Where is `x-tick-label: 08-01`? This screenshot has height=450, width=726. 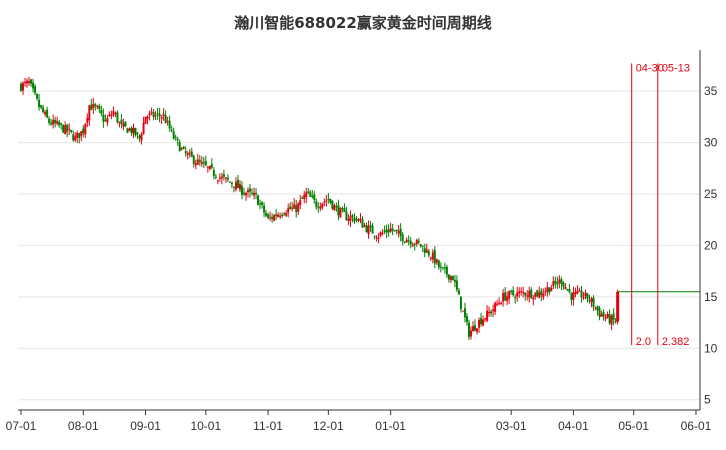 x-tick-label: 08-01 is located at coordinates (83, 426).